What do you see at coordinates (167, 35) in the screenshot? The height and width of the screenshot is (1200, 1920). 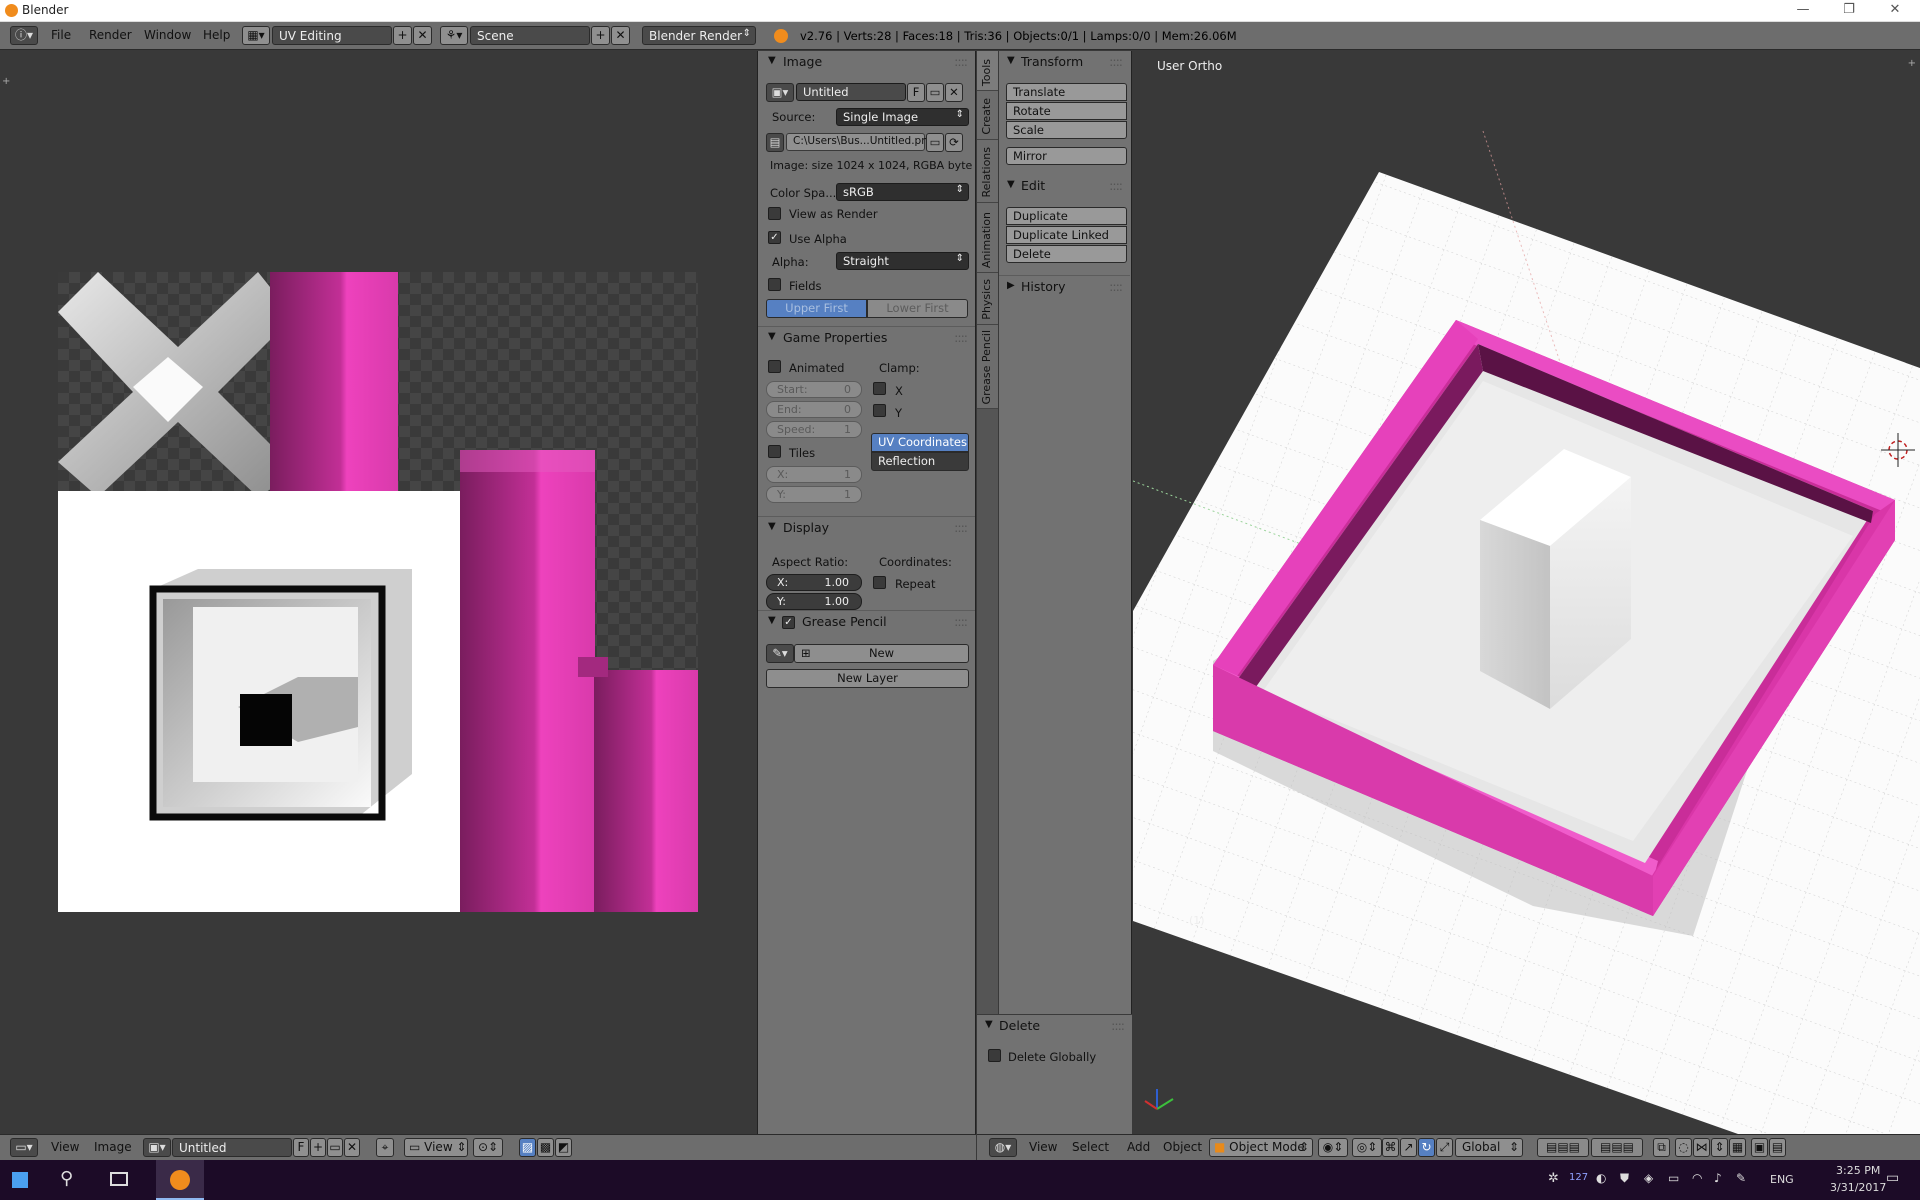 I see `menu-window: Window` at bounding box center [167, 35].